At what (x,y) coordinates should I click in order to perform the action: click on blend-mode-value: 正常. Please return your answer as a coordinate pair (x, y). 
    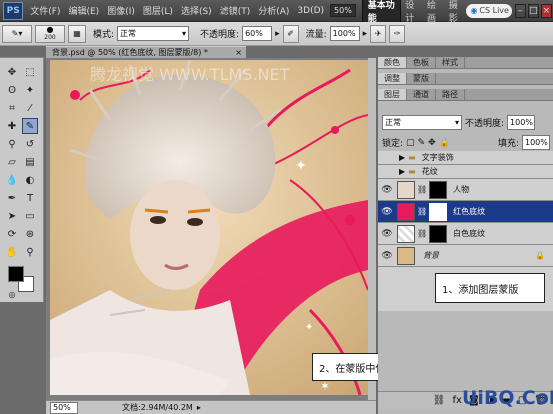
    Looking at the image, I should click on (393, 122).